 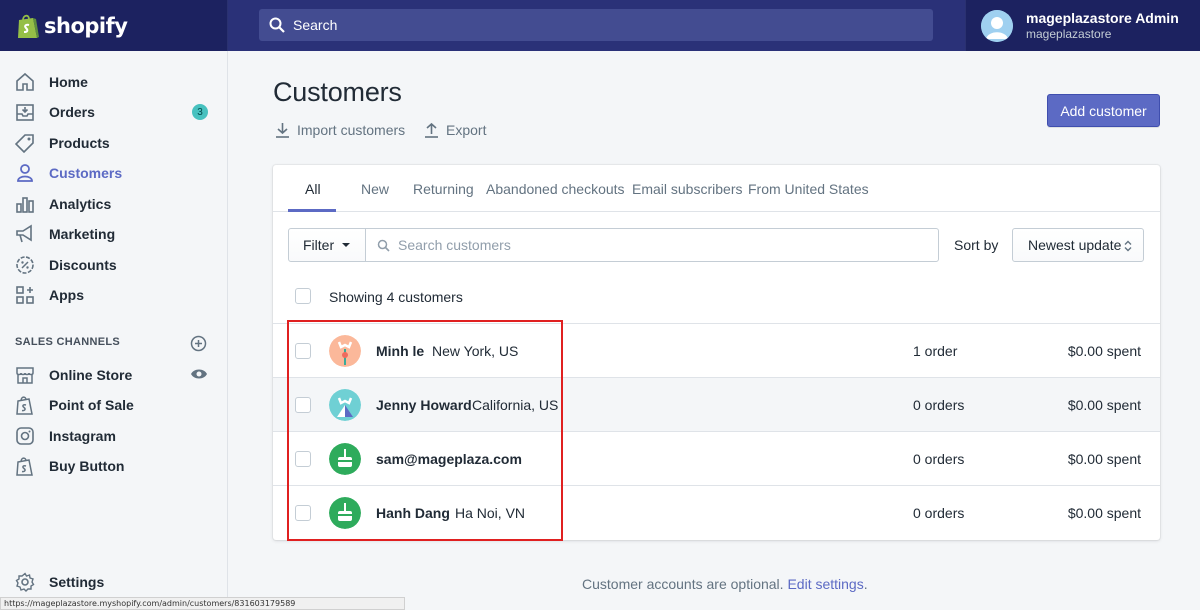 I want to click on sort-select: Newest update, so click(x=1078, y=245).